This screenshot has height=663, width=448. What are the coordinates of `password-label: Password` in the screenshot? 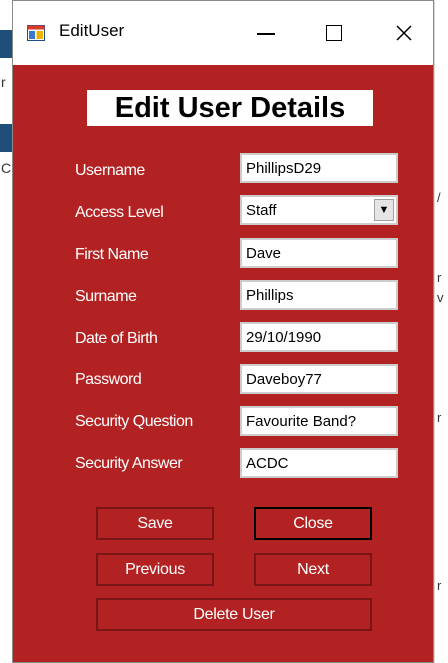 It's located at (108, 379).